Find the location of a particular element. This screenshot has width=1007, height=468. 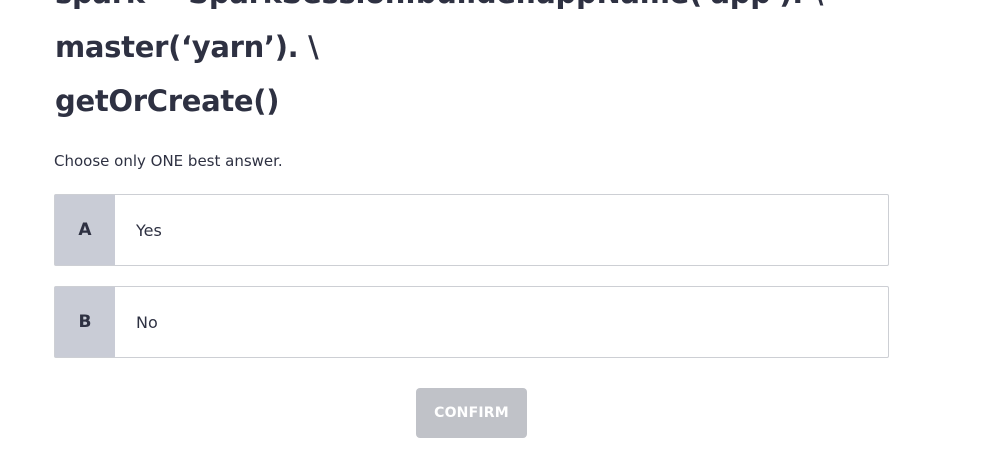

answer-instruction: Choose only ONE best answer. is located at coordinates (168, 161).